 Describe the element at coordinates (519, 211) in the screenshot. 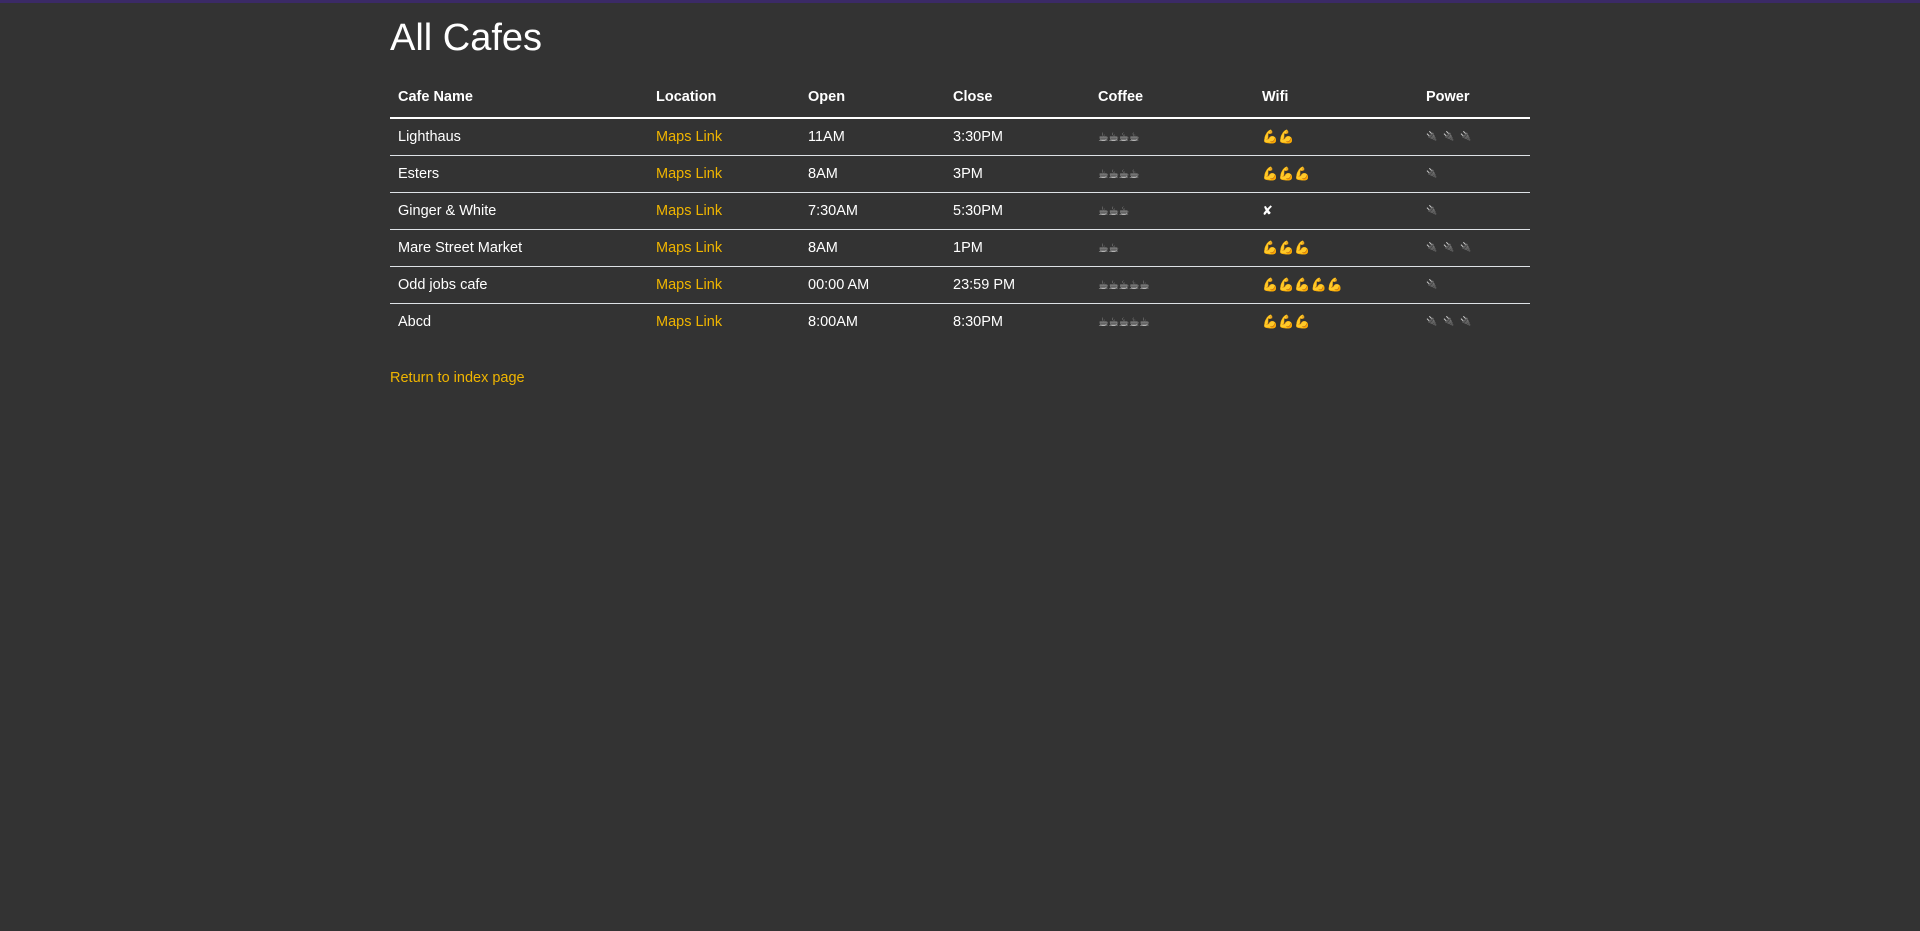

I see `cafe-name: Ginger & White` at that location.